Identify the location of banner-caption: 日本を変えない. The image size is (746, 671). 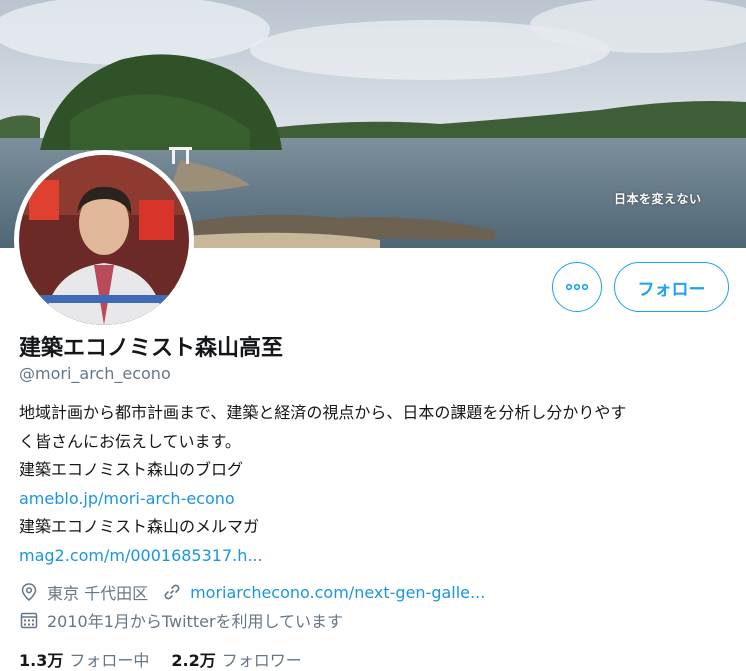
(658, 199).